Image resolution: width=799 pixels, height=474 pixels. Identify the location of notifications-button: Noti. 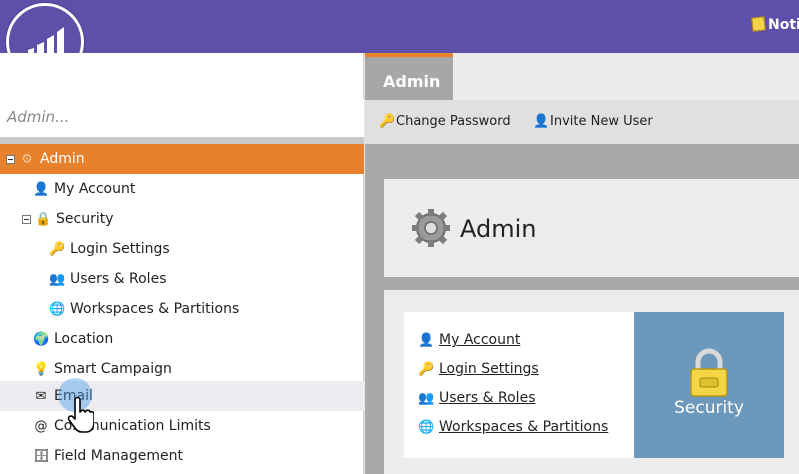
(775, 24).